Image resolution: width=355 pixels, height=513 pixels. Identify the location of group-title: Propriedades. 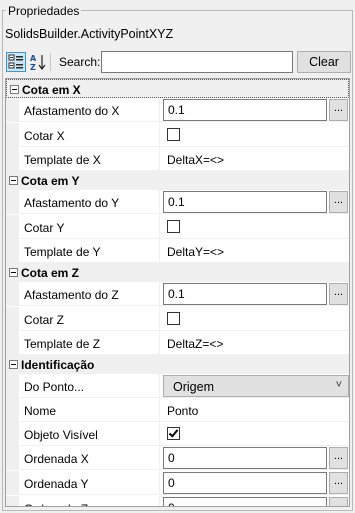
(44, 11).